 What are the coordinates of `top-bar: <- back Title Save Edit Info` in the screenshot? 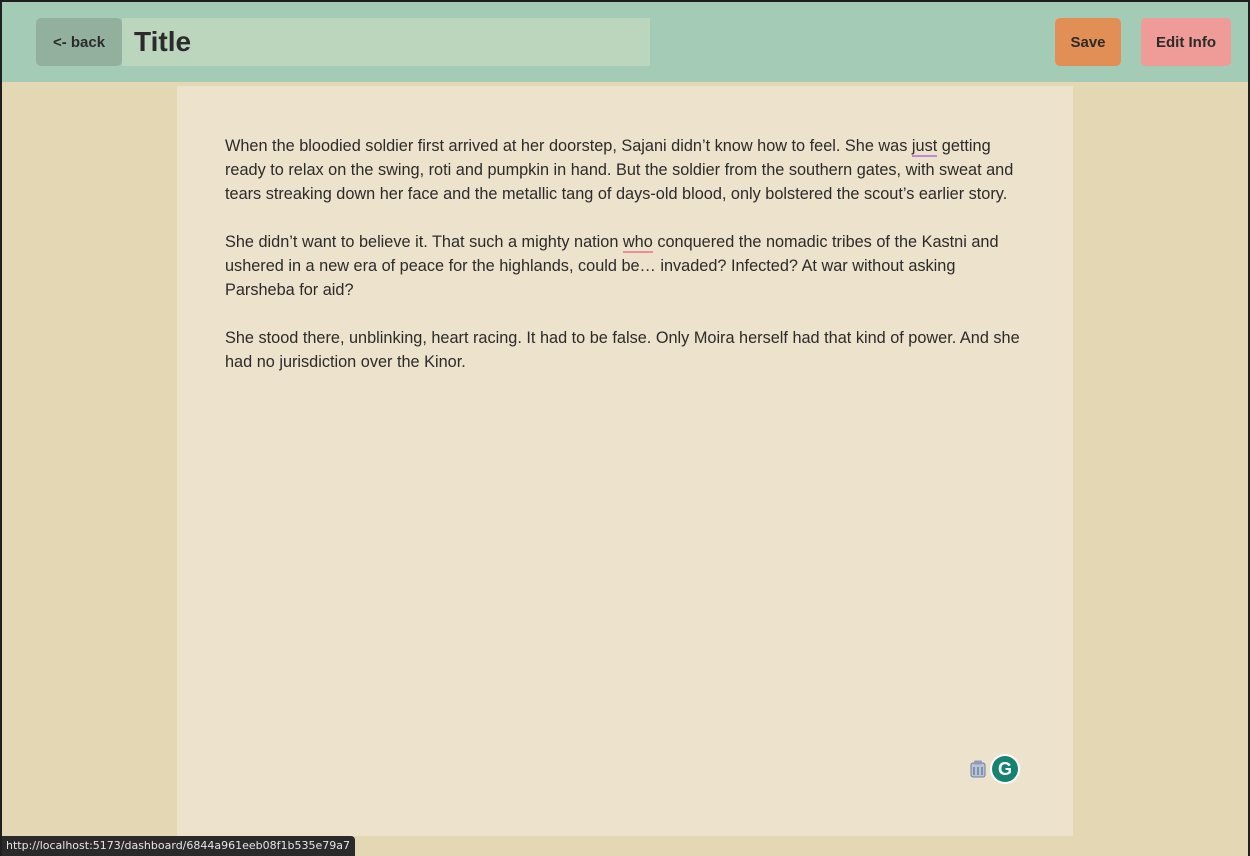 It's located at (625, 42).